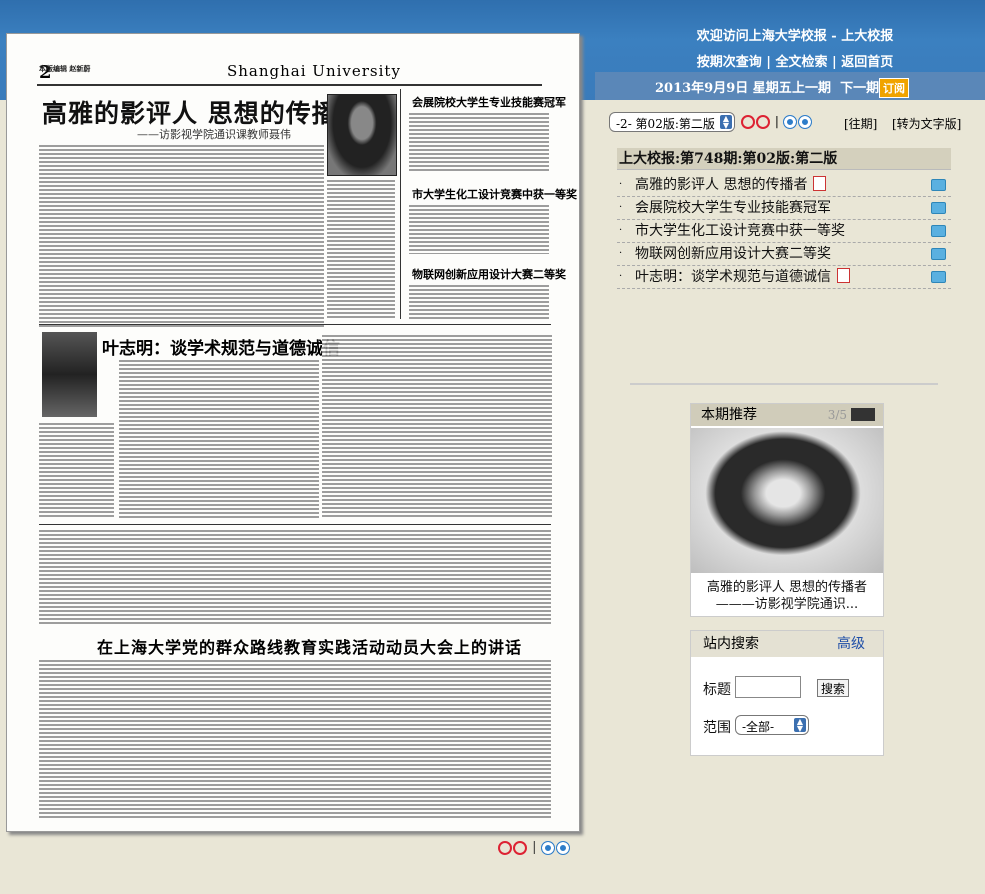 Image resolution: width=985 pixels, height=894 pixels. Describe the element at coordinates (731, 644) in the screenshot. I see `search-title: 站内搜索` at that location.